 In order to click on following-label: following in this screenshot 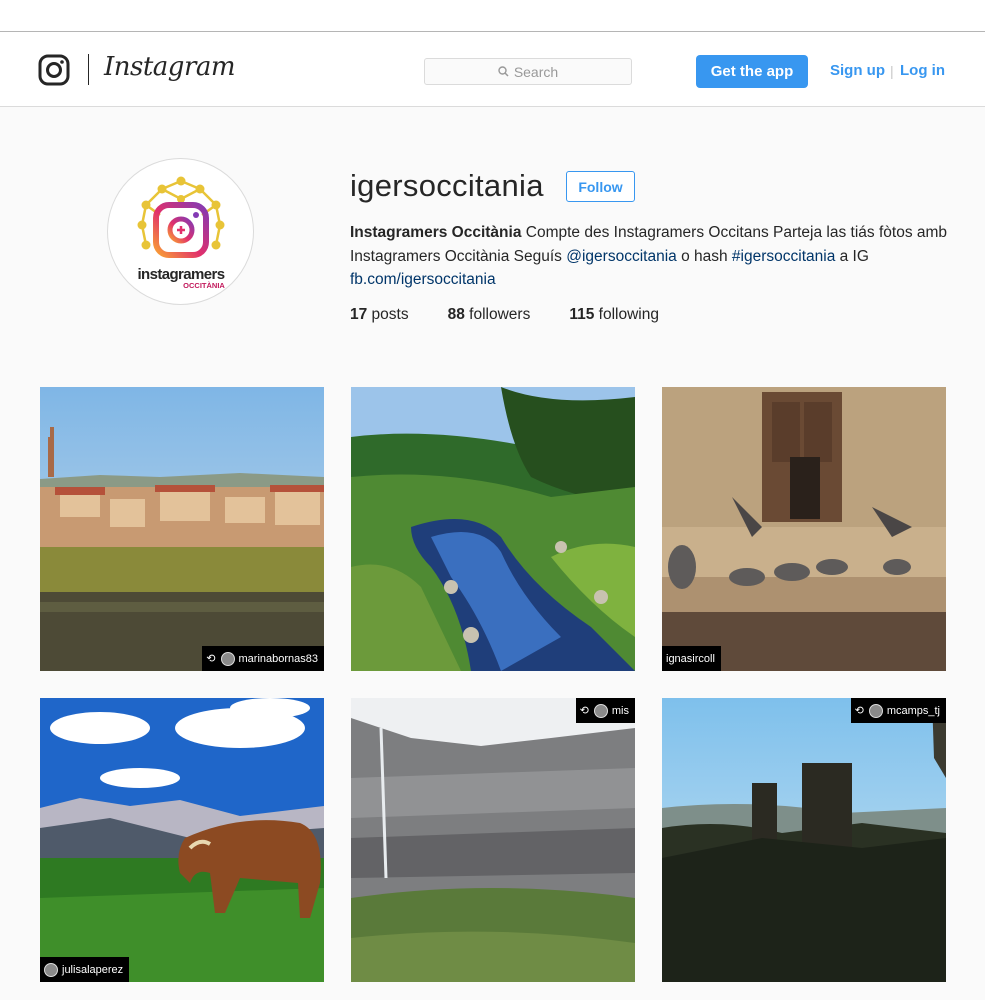, I will do `click(626, 314)`.